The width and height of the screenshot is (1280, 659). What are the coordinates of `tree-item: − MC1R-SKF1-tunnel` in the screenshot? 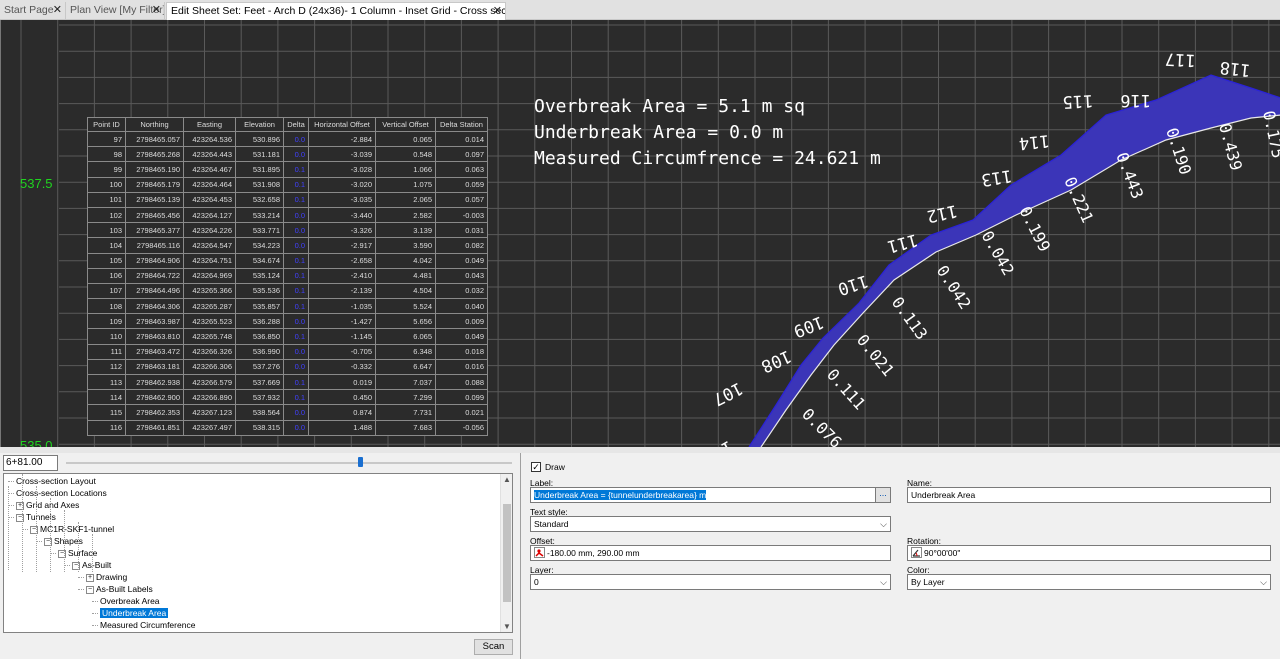 It's located at (72, 529).